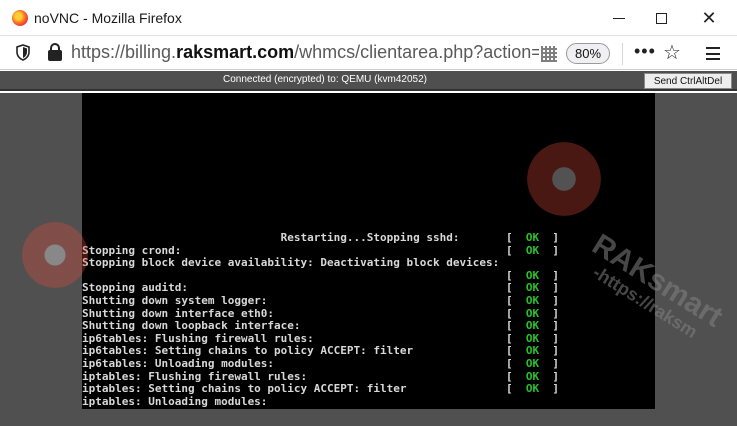 This screenshot has width=737, height=426. Describe the element at coordinates (178, 313) in the screenshot. I see `console-line: Shutting down interface eth0:` at that location.